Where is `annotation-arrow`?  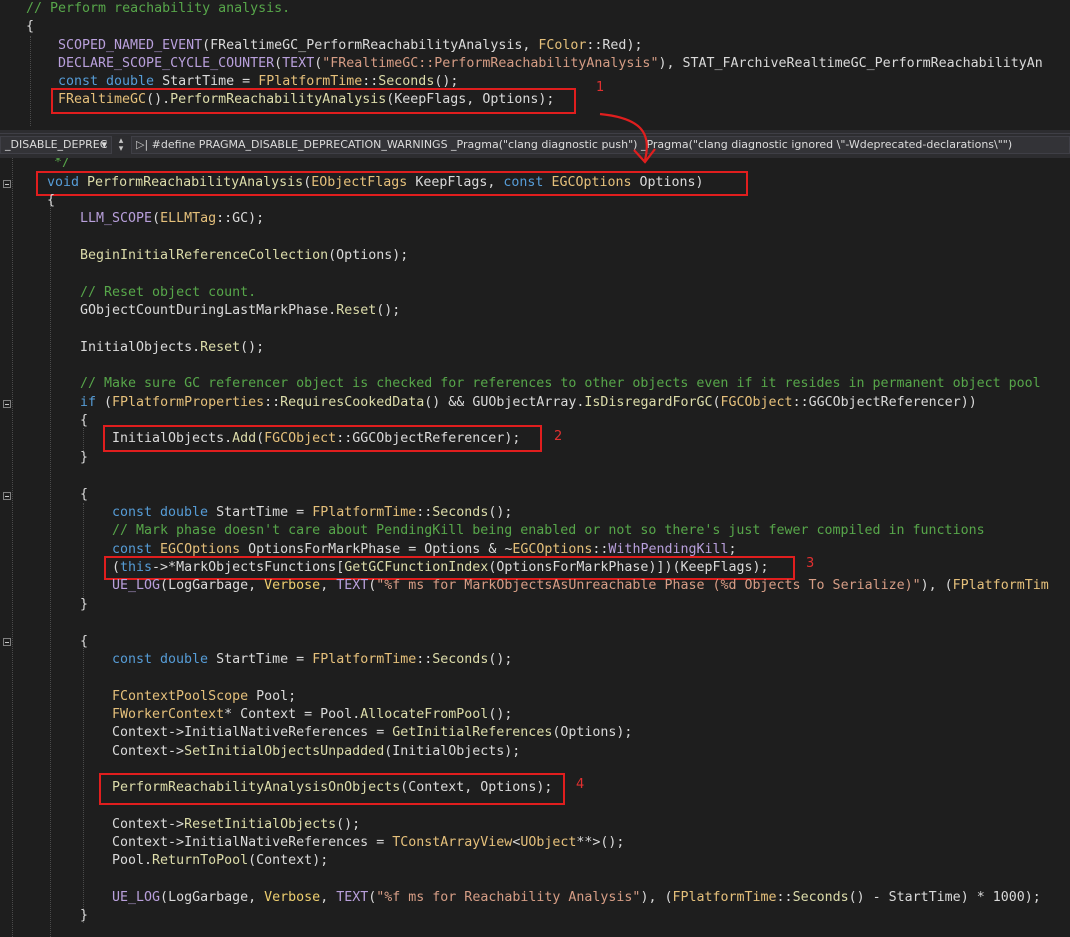
annotation-arrow is located at coordinates (627, 138).